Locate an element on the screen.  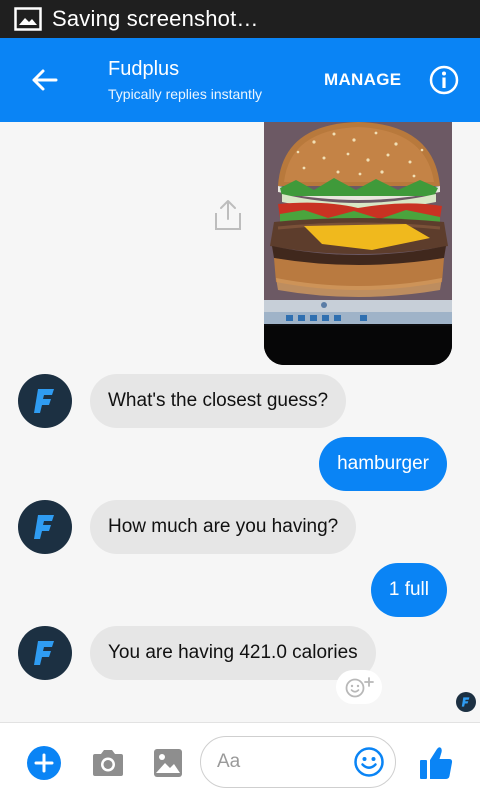
message-bubble-incoming: You are having 421.0 calories is located at coordinates (233, 653).